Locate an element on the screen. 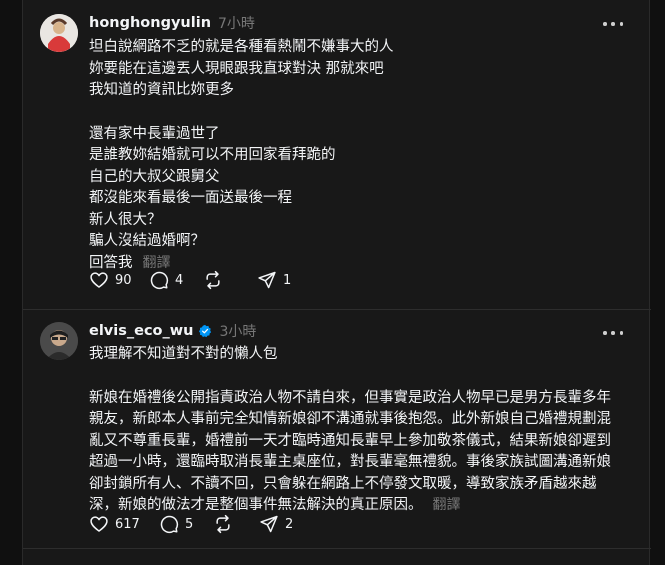 This screenshot has height=565, width=665. like-count: 617 is located at coordinates (127, 524).